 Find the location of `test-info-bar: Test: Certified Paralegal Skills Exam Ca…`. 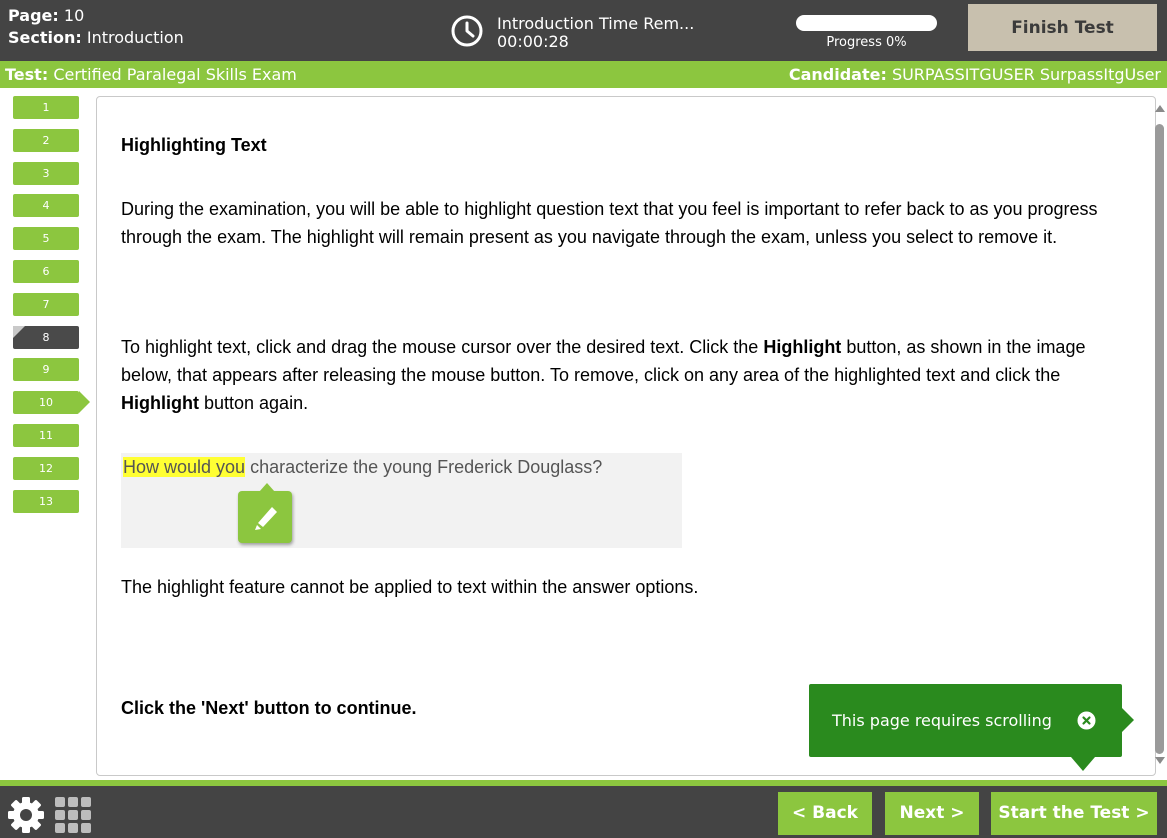

test-info-bar: Test: Certified Paralegal Skills Exam Ca… is located at coordinates (583, 74).